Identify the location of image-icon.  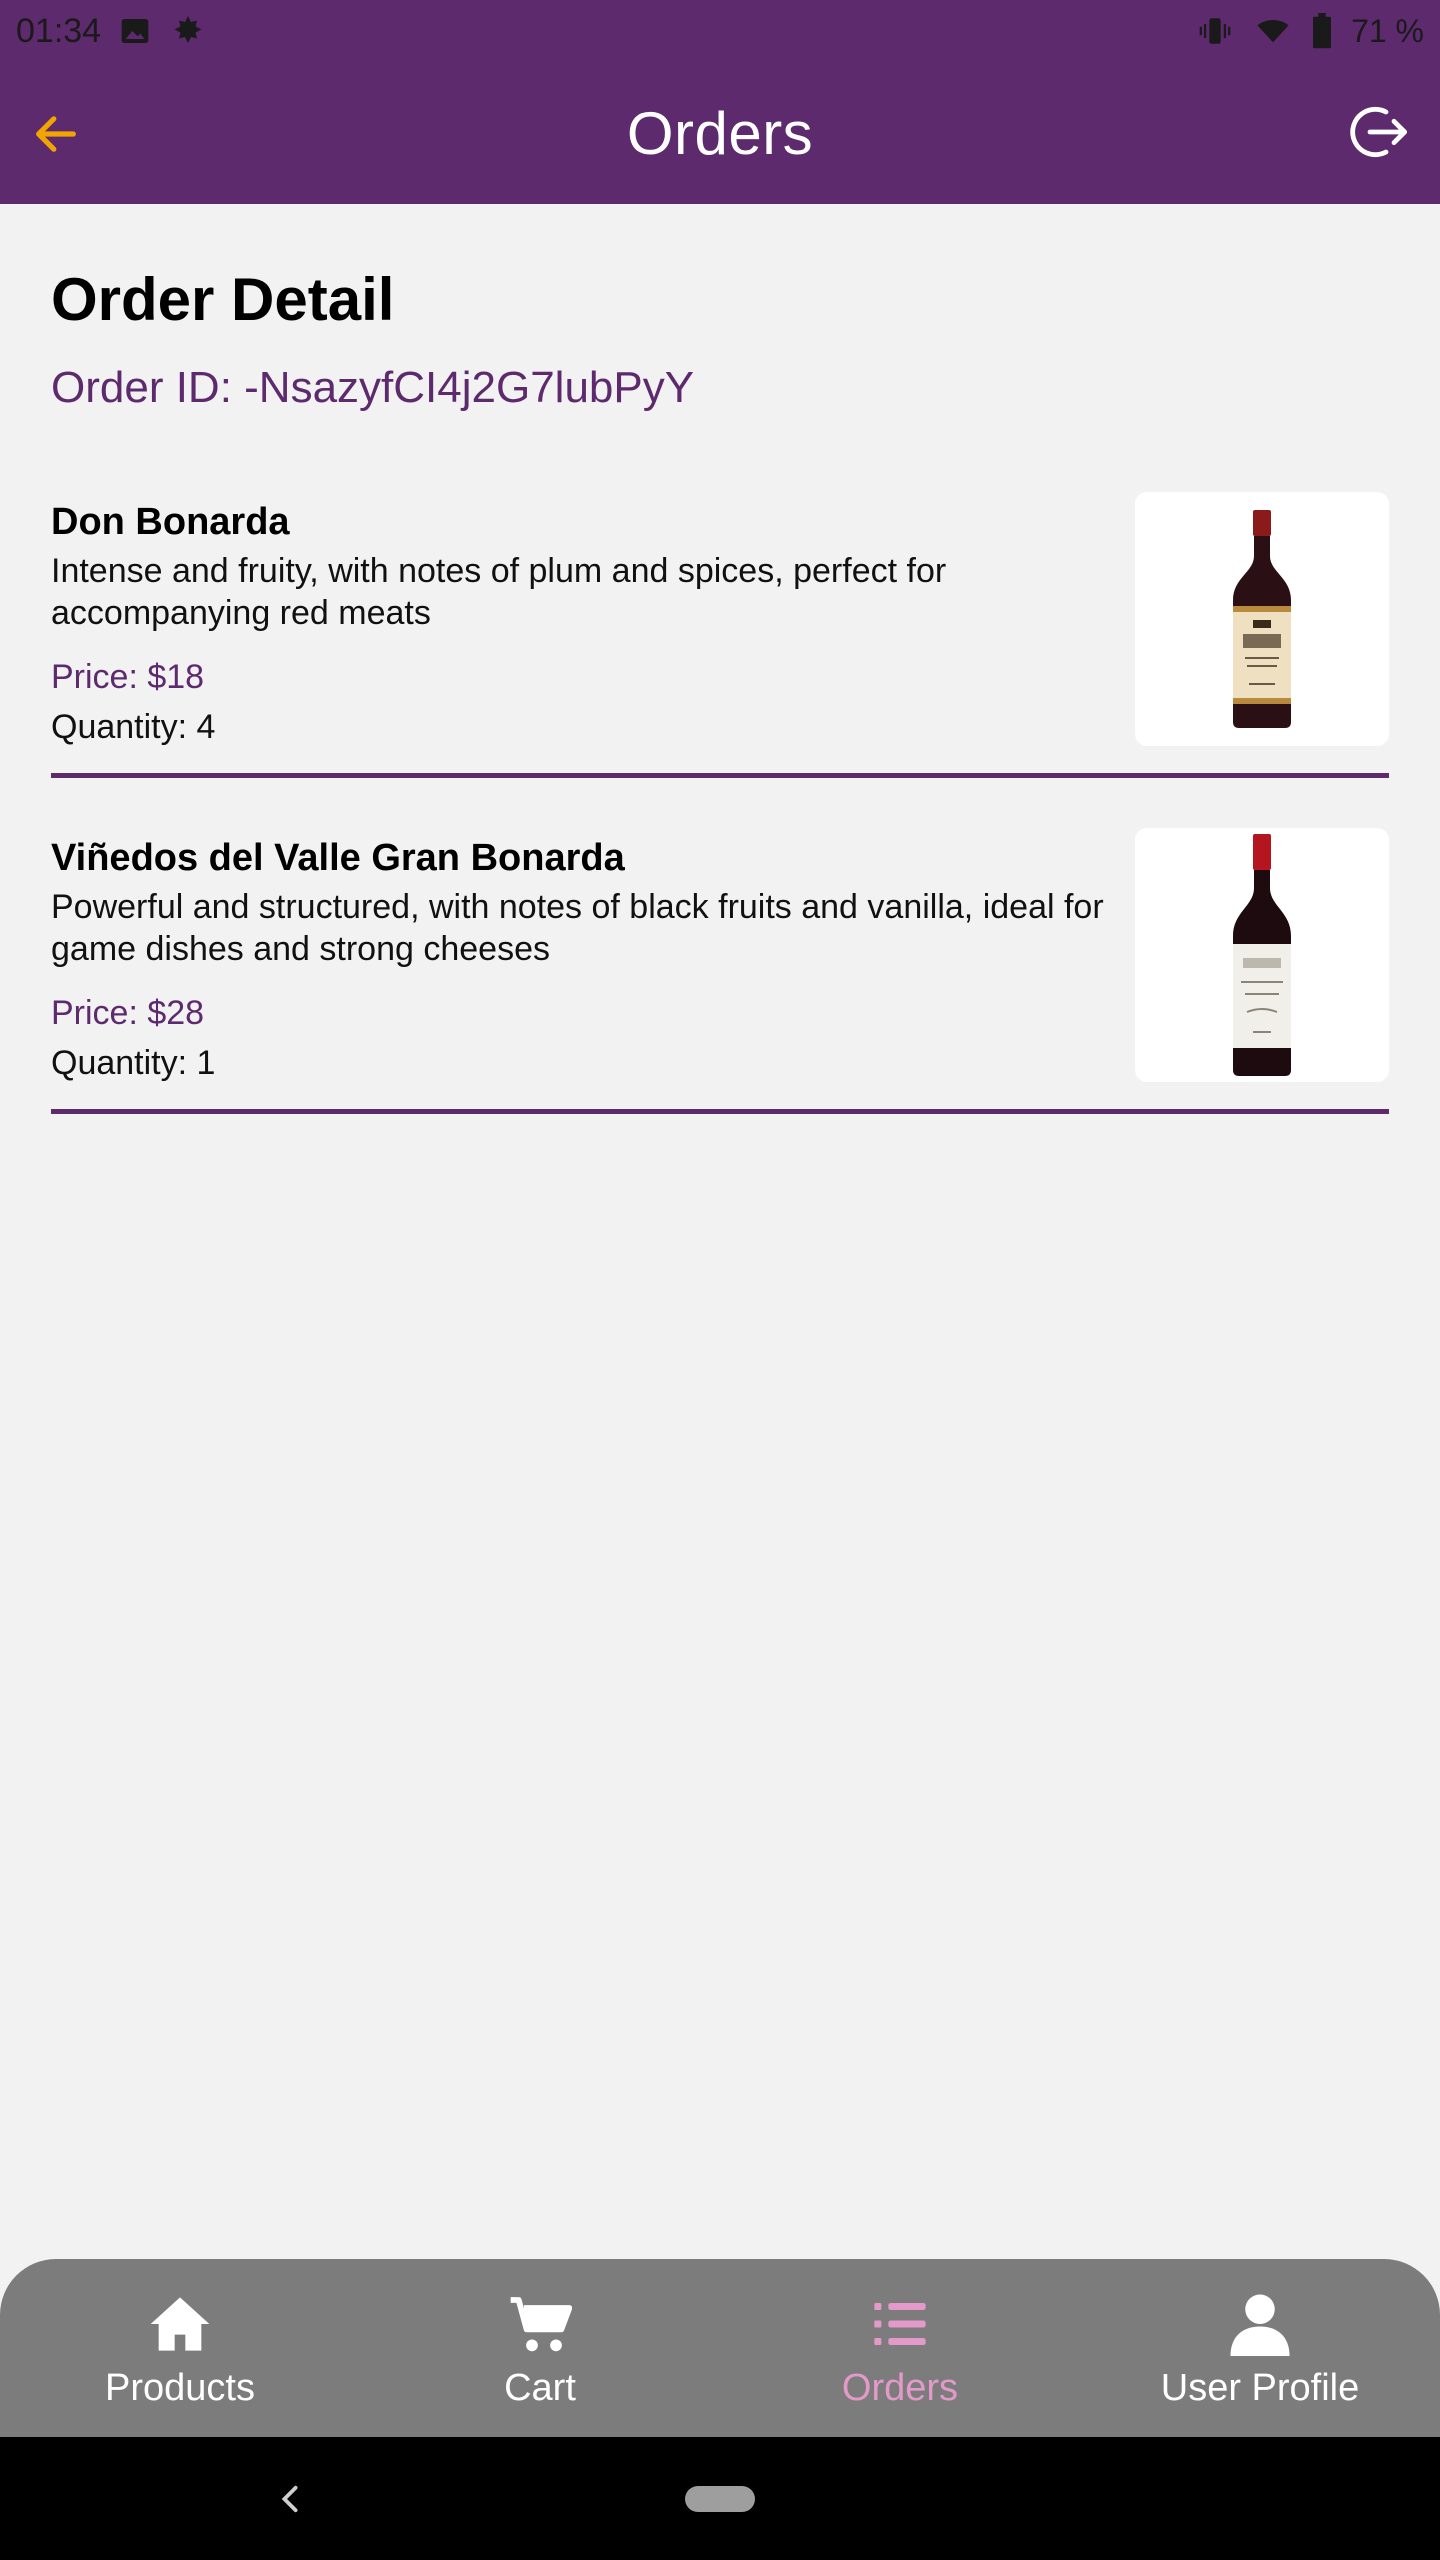
(135, 31).